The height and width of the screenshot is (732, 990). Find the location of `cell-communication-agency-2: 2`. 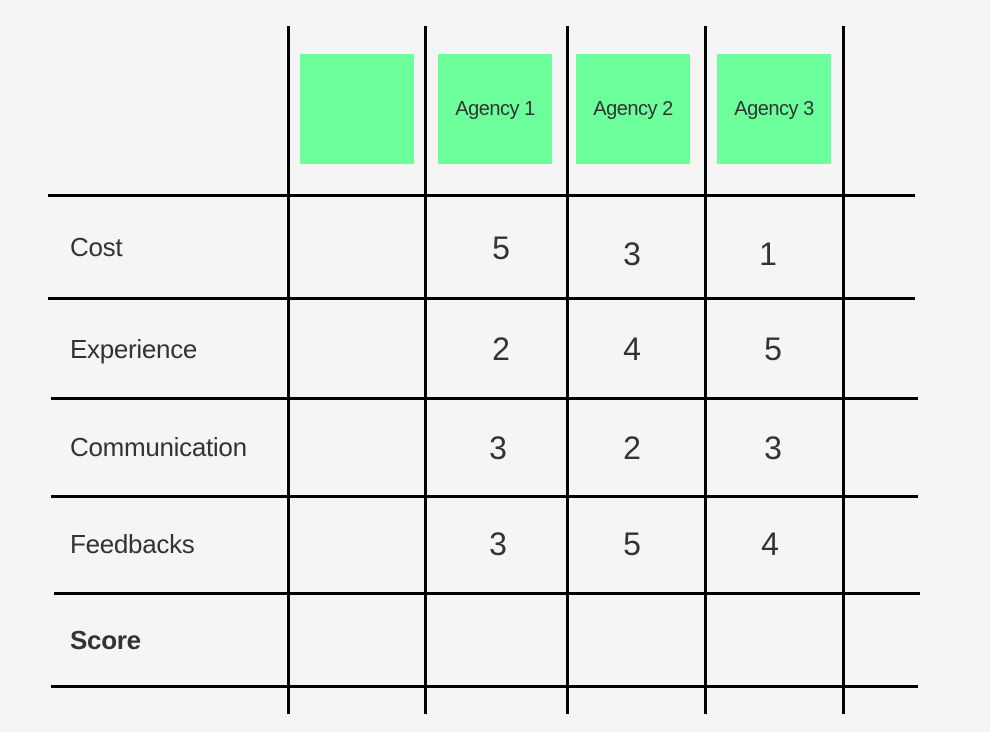

cell-communication-agency-2: 2 is located at coordinates (632, 448).